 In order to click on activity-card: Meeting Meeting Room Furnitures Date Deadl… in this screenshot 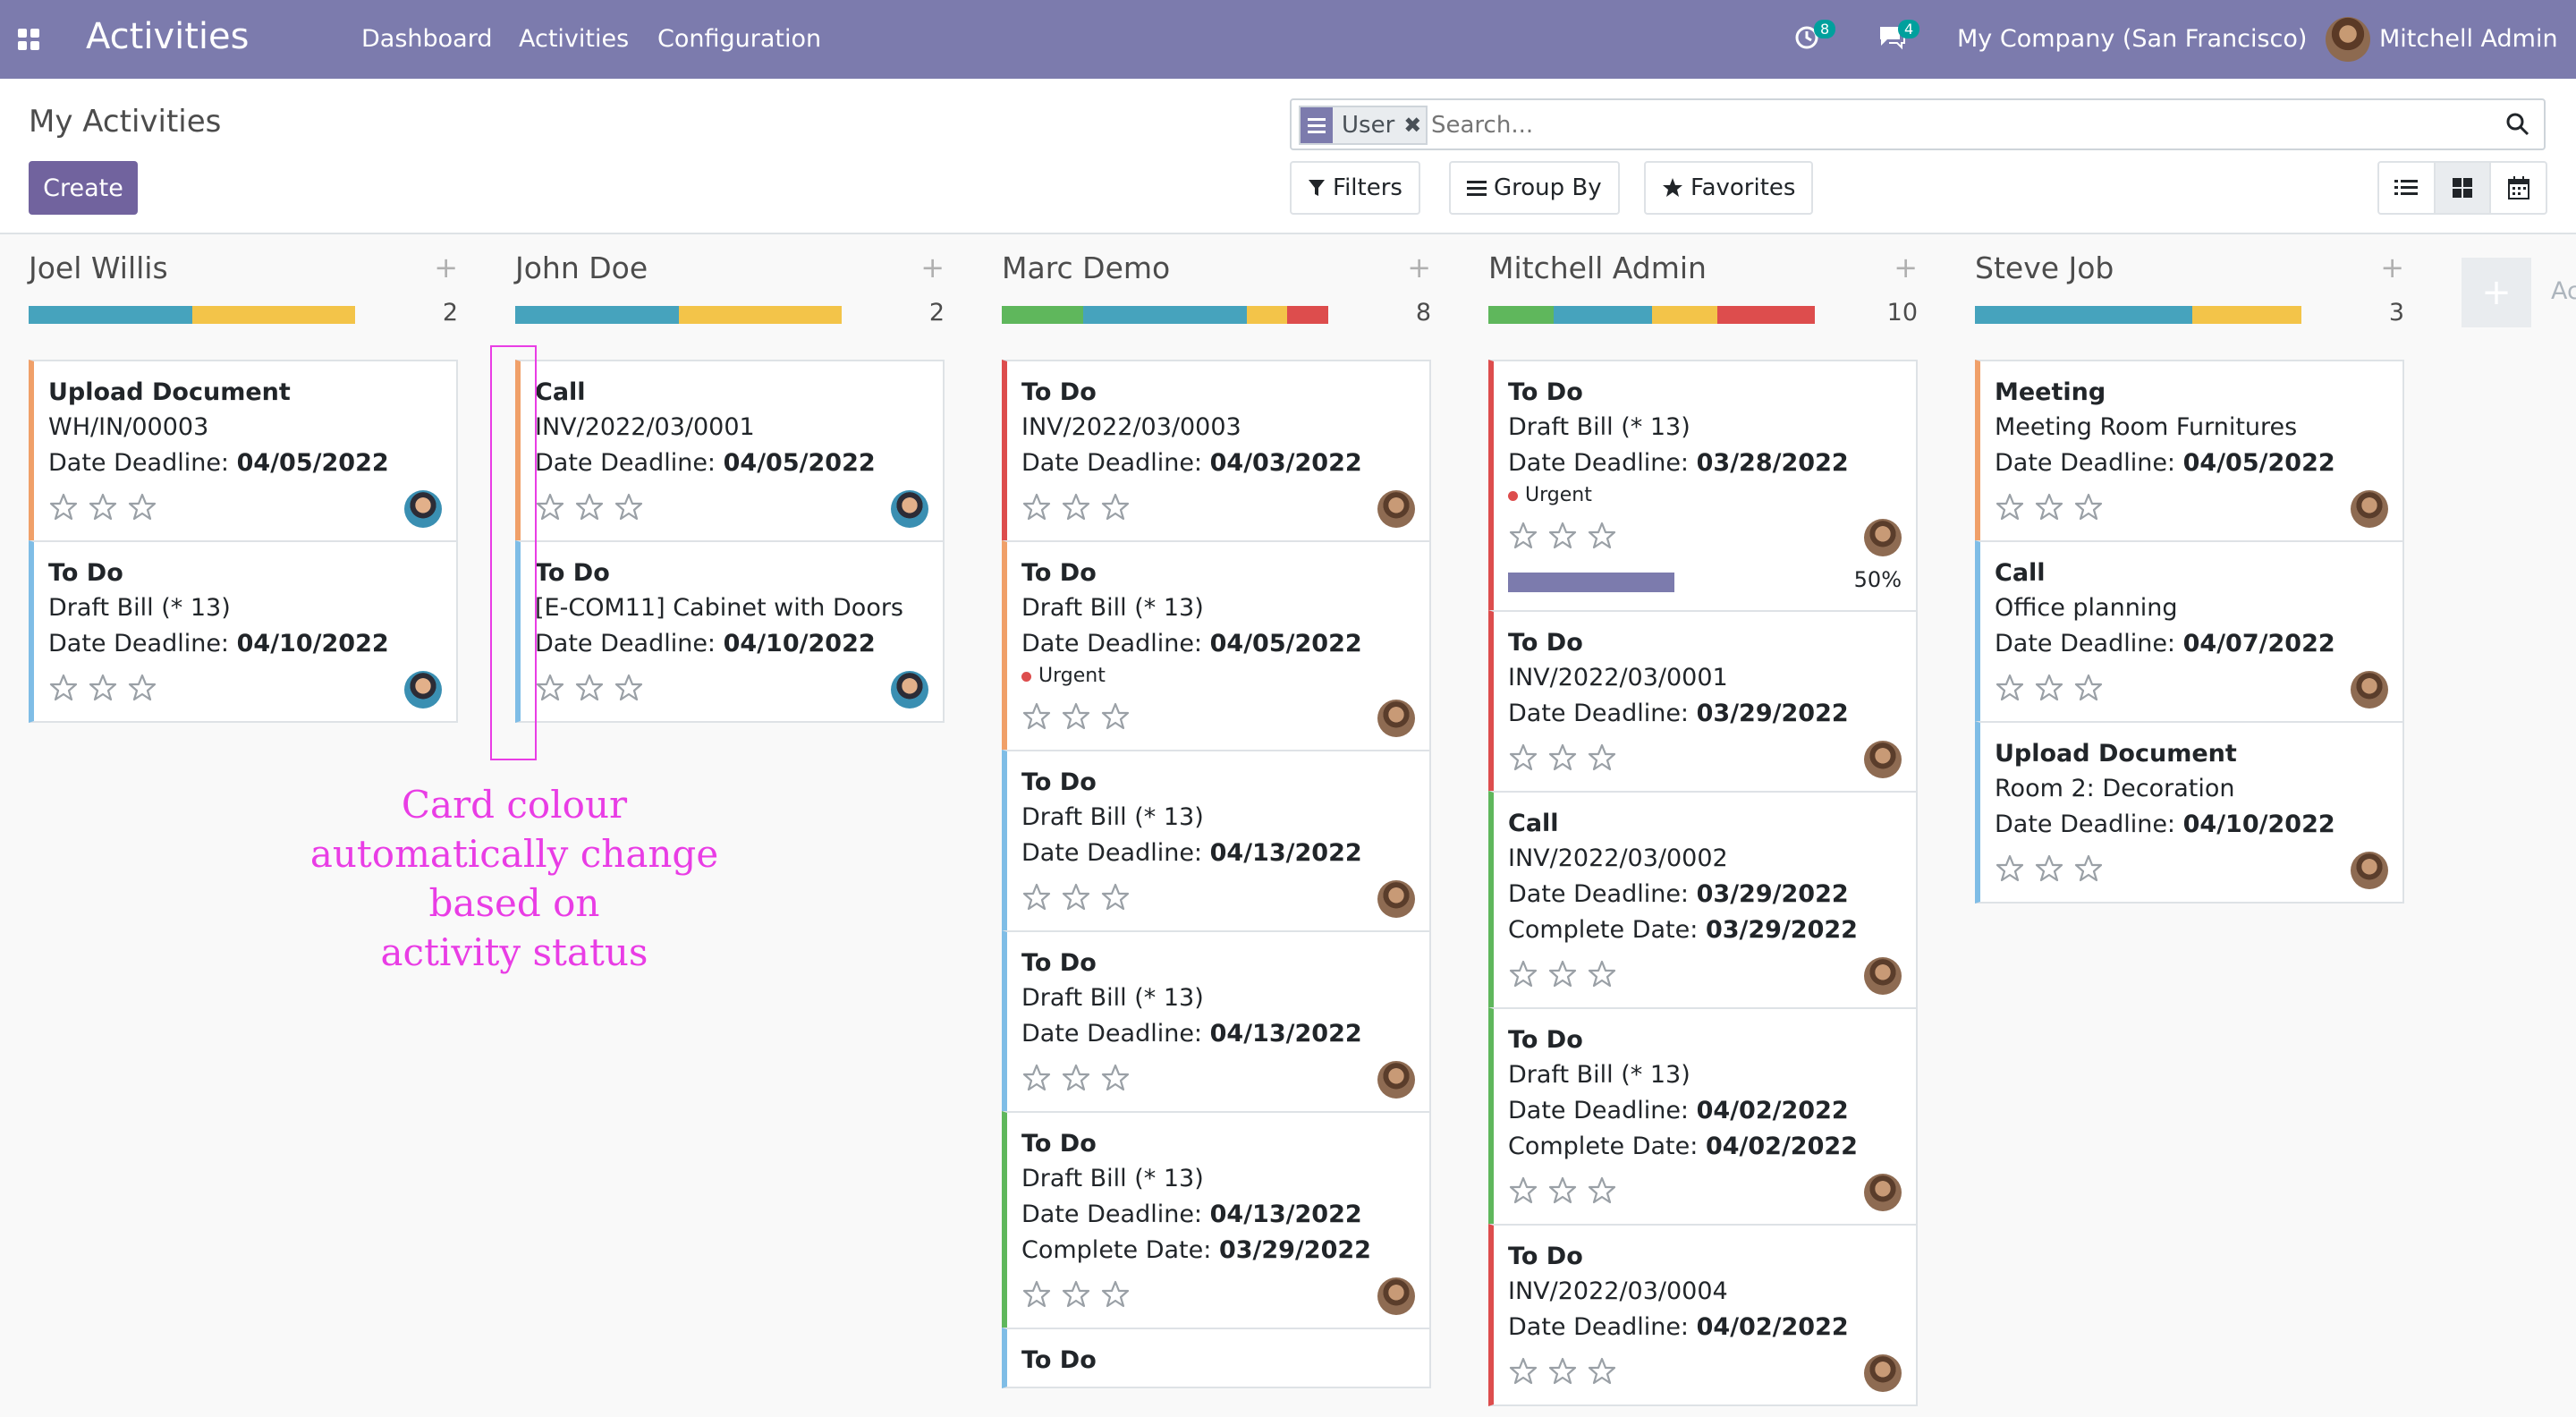, I will do `click(2189, 451)`.